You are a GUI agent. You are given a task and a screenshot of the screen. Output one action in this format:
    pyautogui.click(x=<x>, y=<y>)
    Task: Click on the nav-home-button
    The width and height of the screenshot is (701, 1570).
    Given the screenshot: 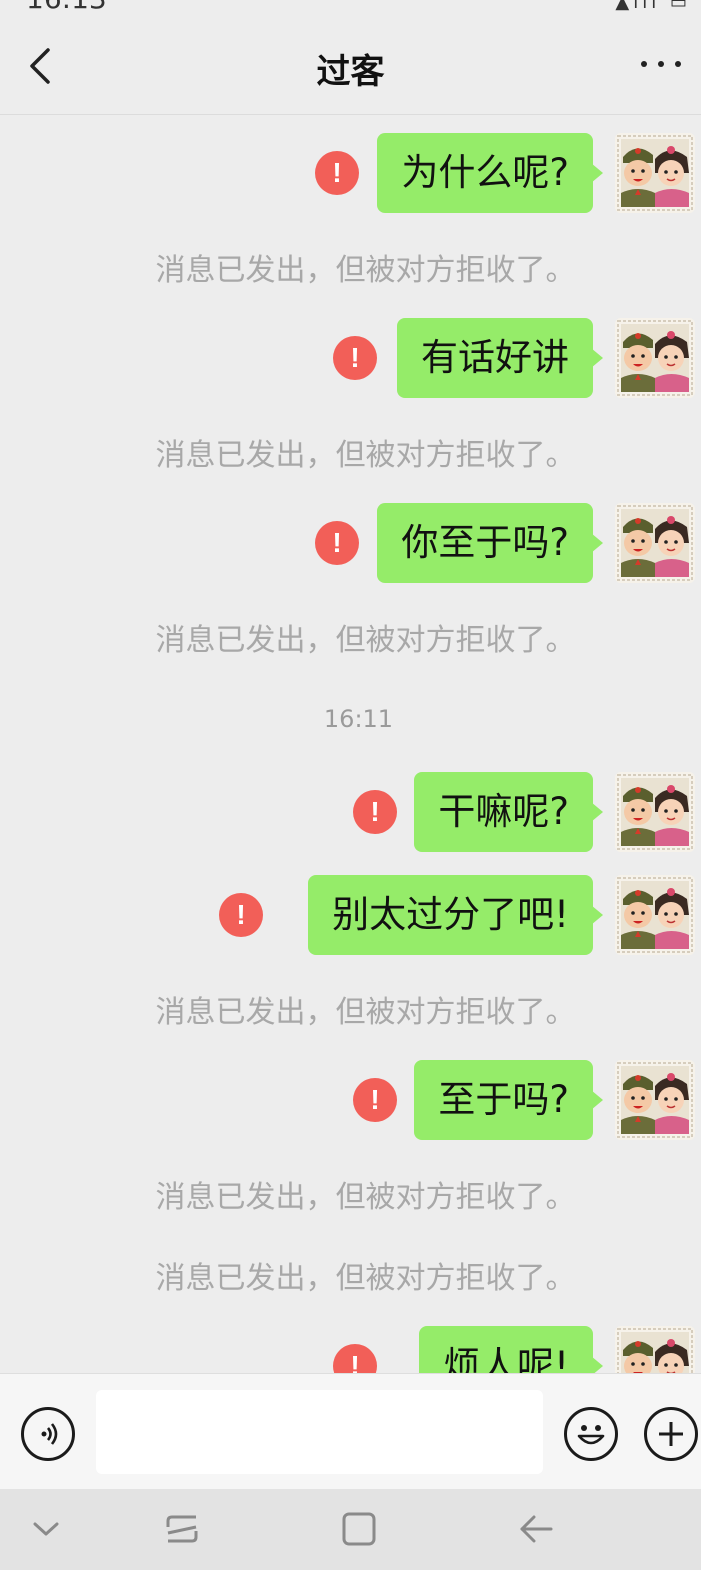 What is the action you would take?
    pyautogui.click(x=359, y=1529)
    